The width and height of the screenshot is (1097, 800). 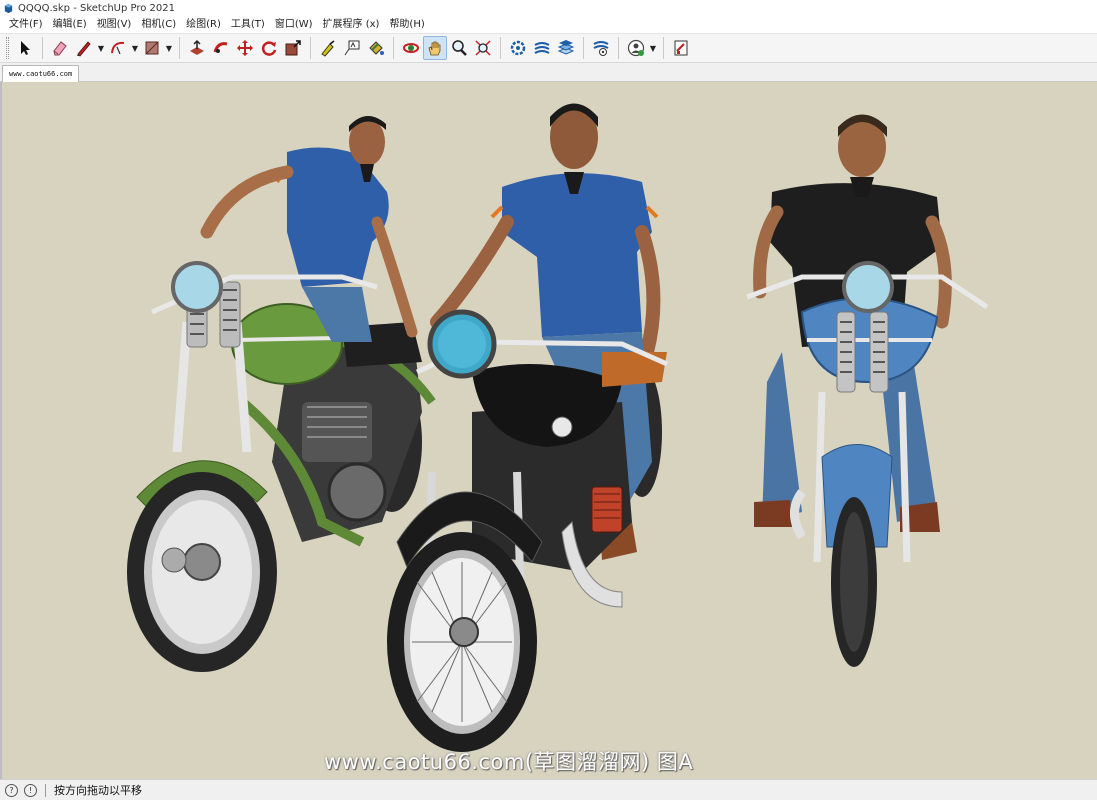 I want to click on menu-draw: 绘图(R), so click(x=203, y=25).